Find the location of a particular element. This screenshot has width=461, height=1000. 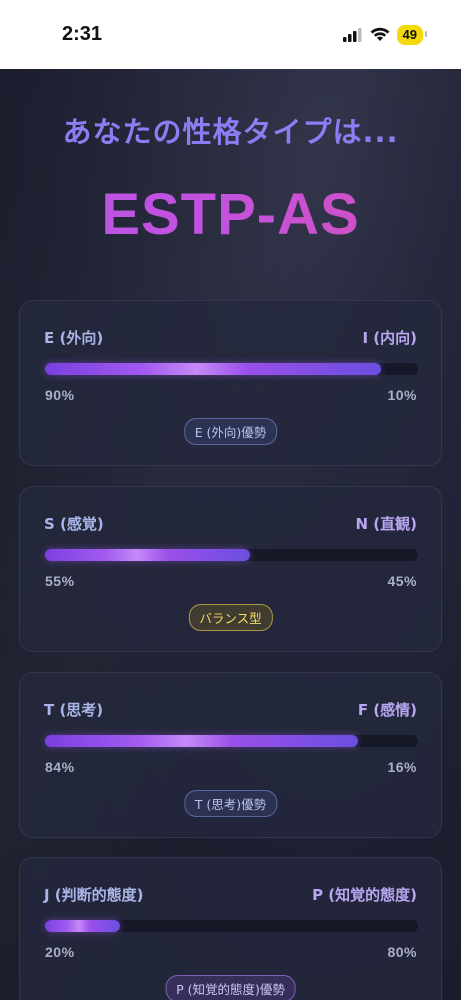

battery-icon: 49 is located at coordinates (412, 34).